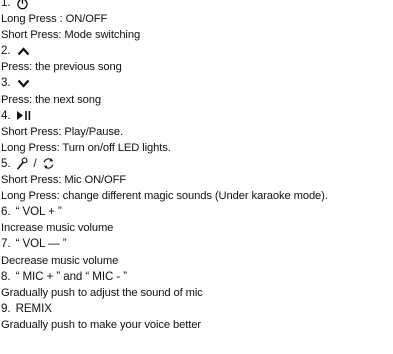  Describe the element at coordinates (64, 180) in the screenshot. I see `item-5-line-1: Short Press: Mic ON/OFF` at that location.